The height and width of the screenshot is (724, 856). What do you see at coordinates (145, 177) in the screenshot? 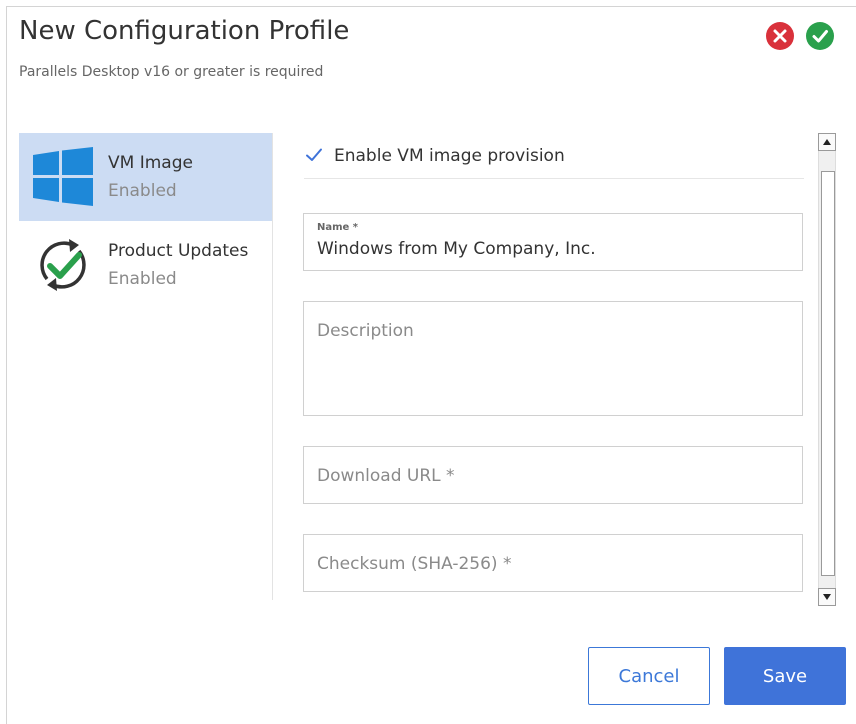
I see `sidebar-item-vm-image: VM Image Enabled` at bounding box center [145, 177].